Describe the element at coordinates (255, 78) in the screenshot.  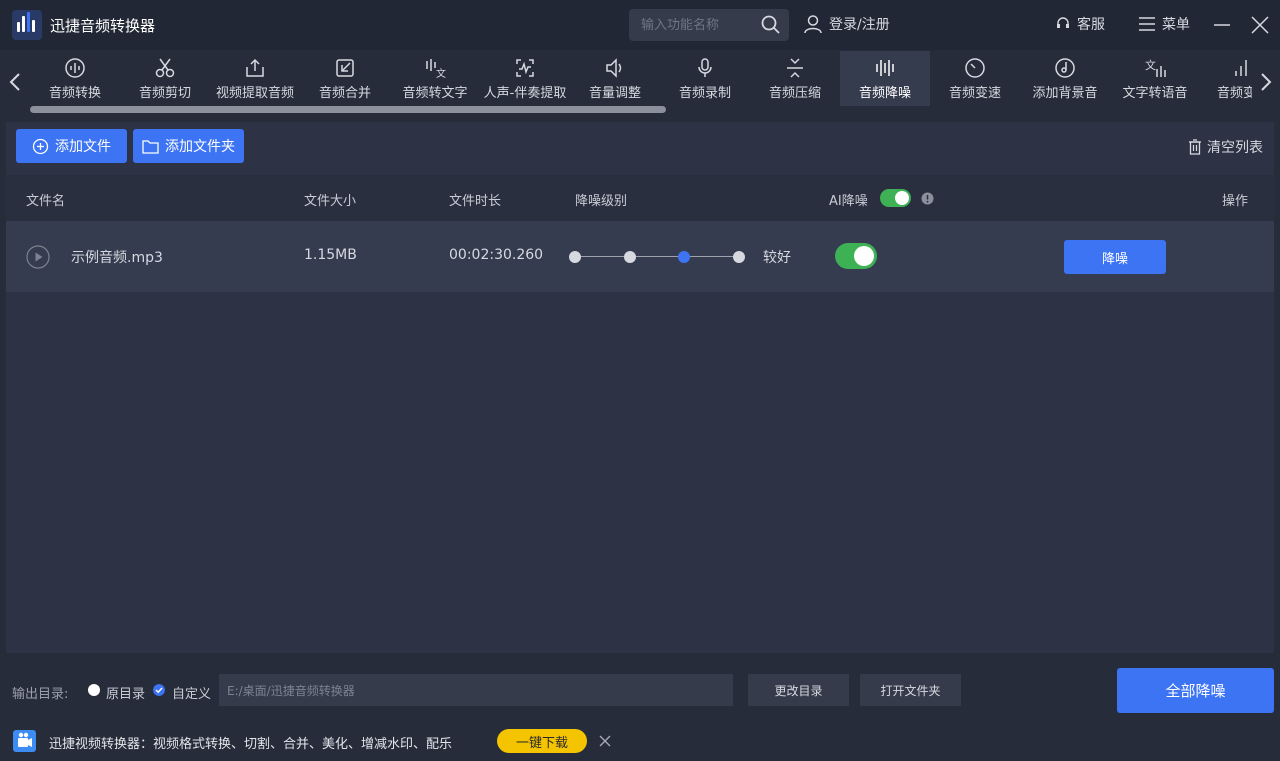
I see `tool-video-extract: 视频提取音频` at that location.